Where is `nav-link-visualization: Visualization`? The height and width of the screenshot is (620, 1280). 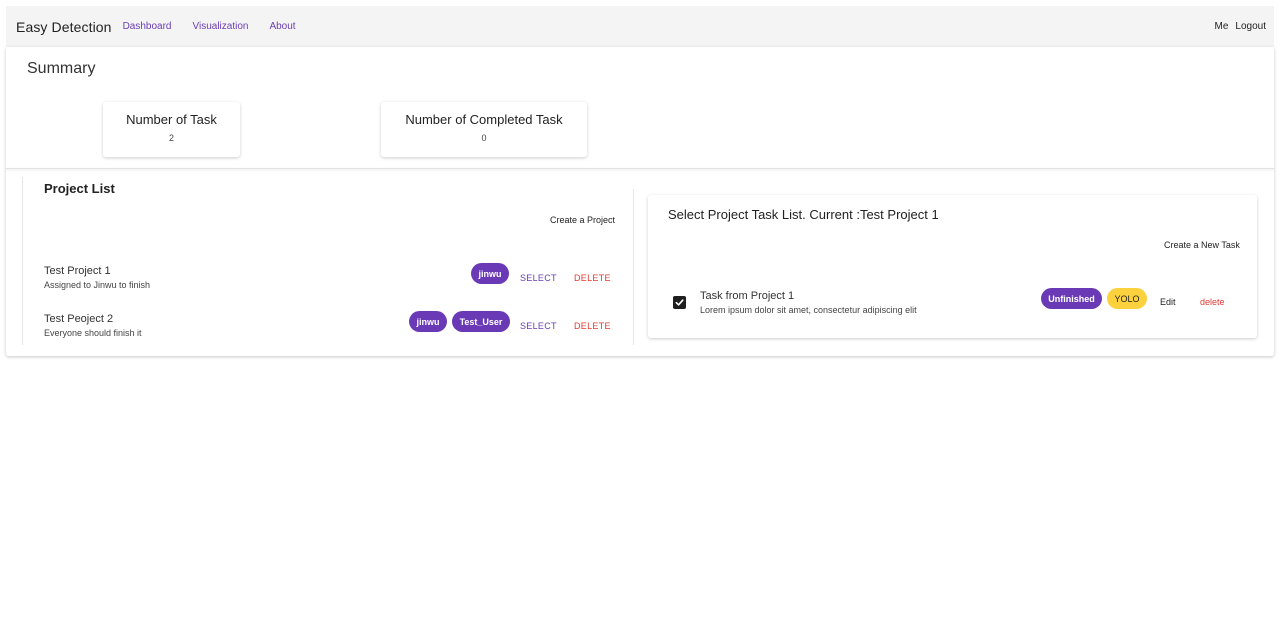
nav-link-visualization: Visualization is located at coordinates (220, 26).